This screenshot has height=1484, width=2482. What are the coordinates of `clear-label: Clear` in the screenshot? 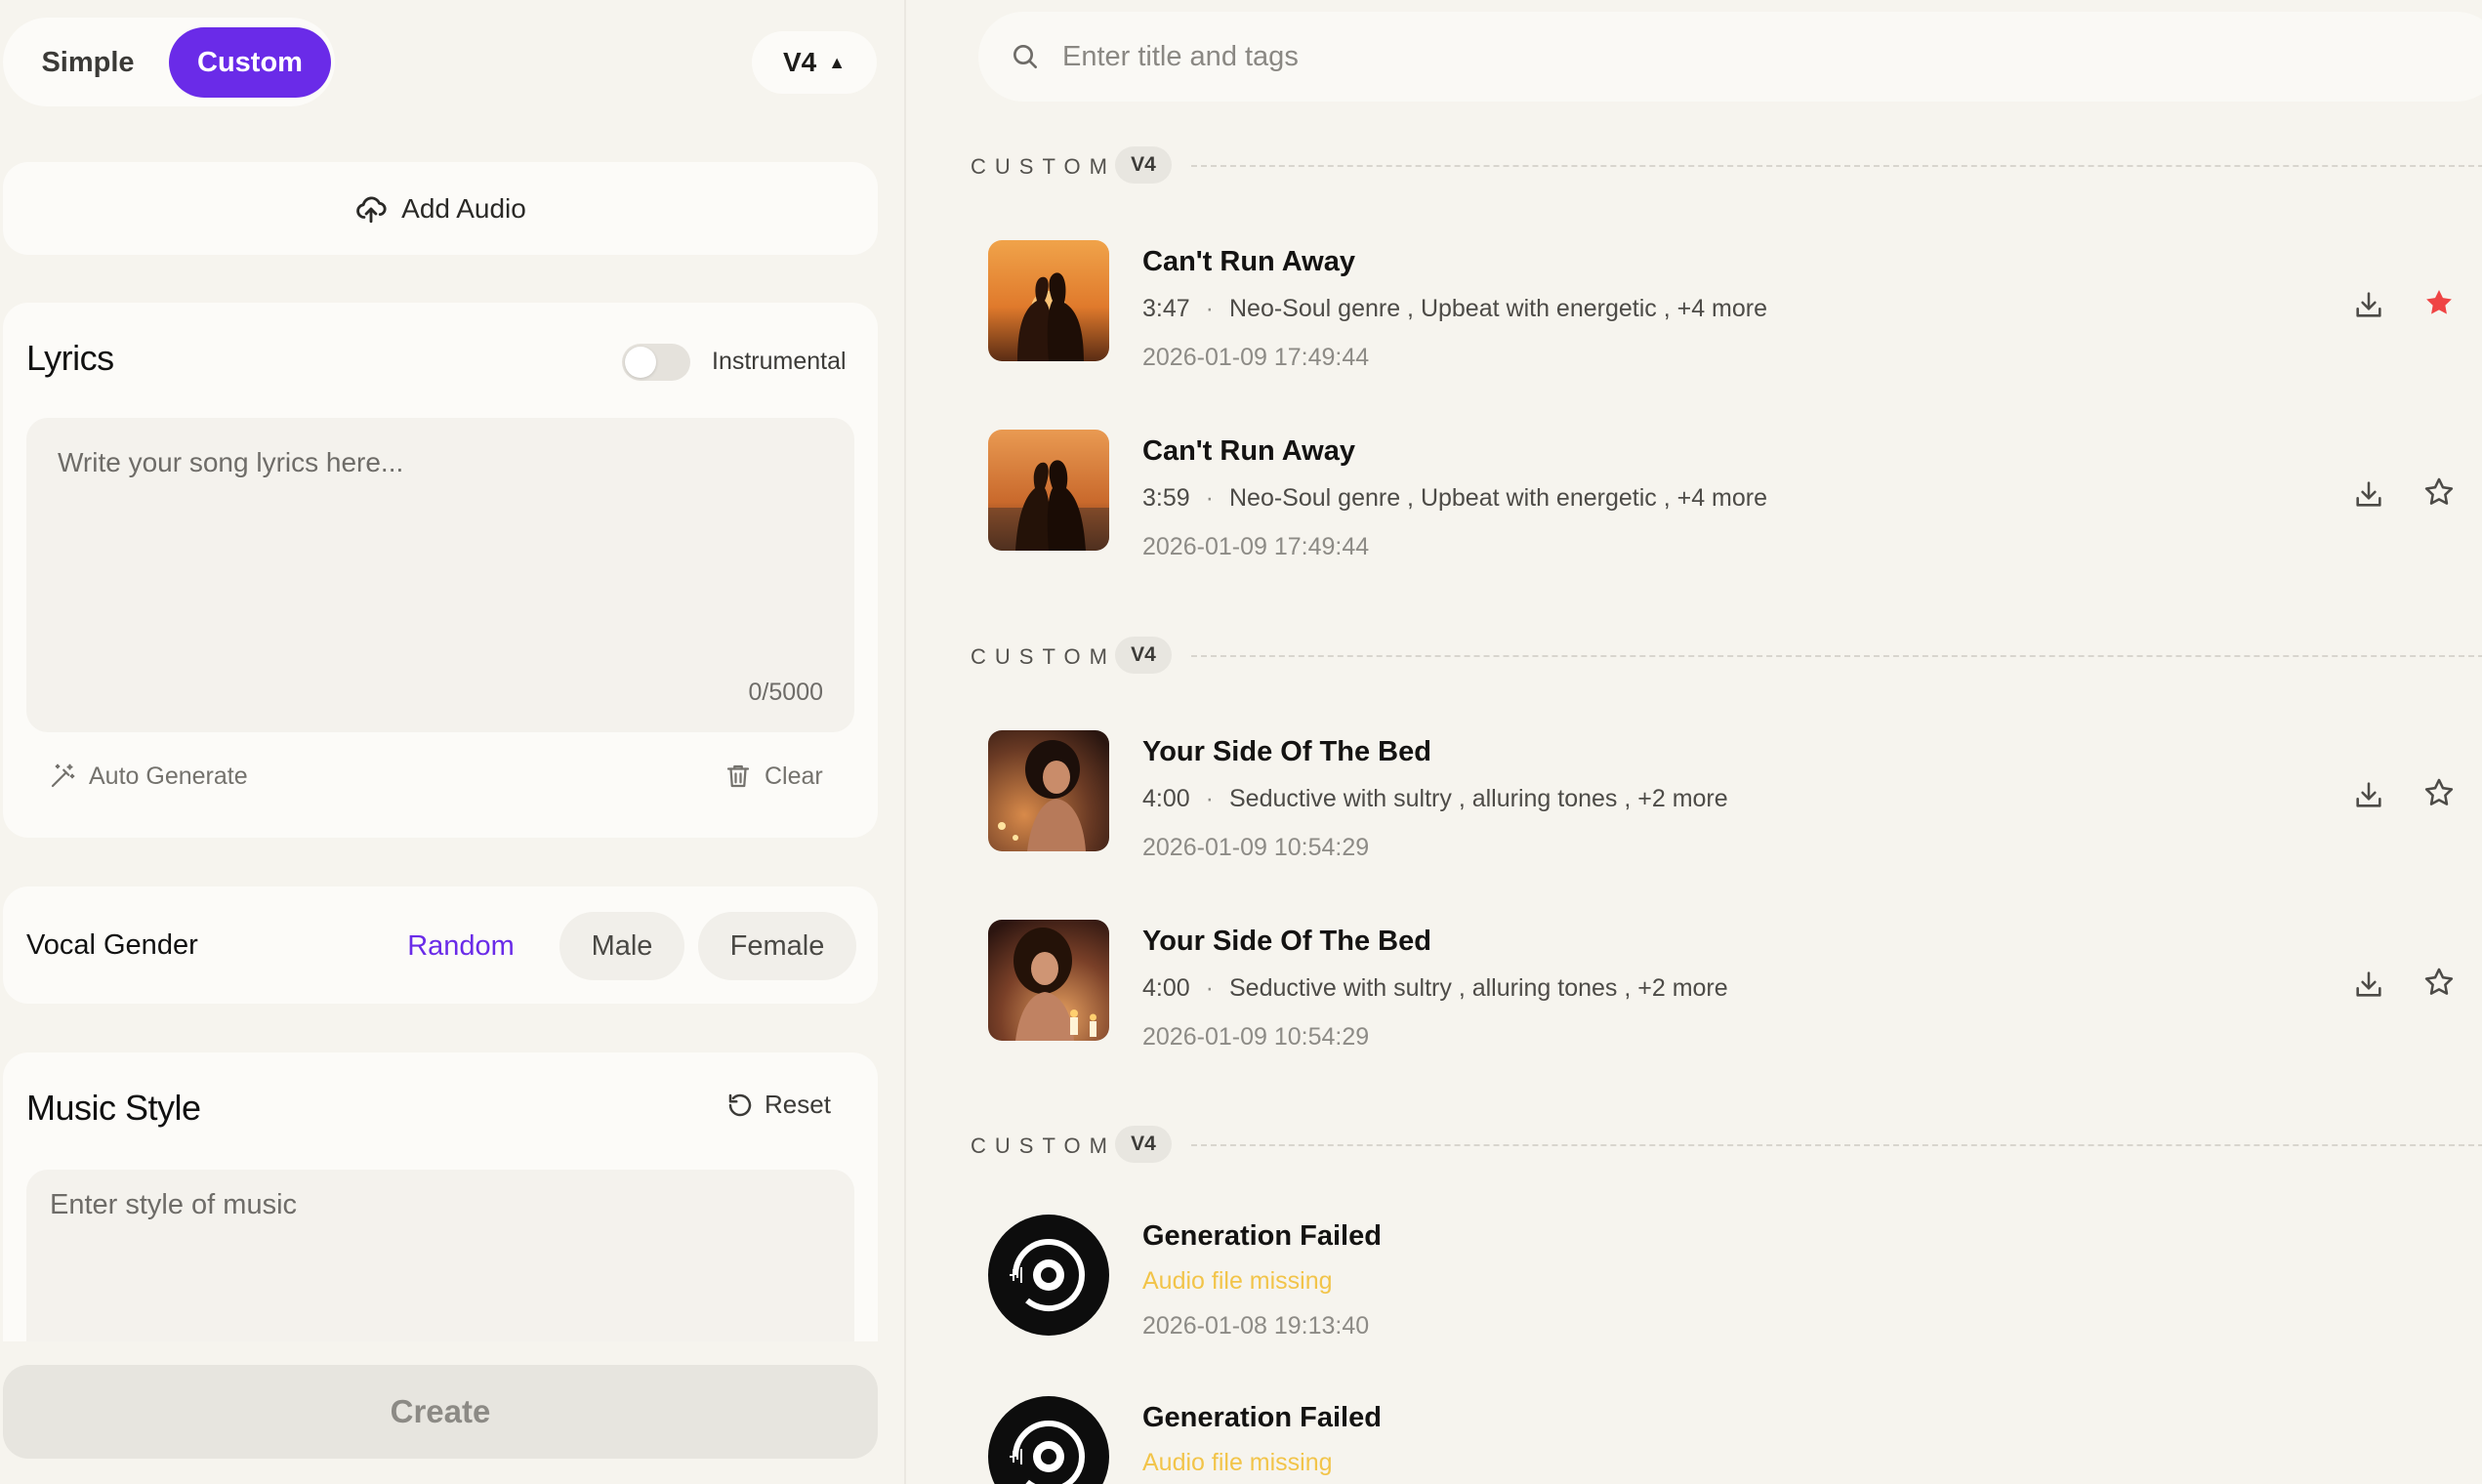 It's located at (794, 776).